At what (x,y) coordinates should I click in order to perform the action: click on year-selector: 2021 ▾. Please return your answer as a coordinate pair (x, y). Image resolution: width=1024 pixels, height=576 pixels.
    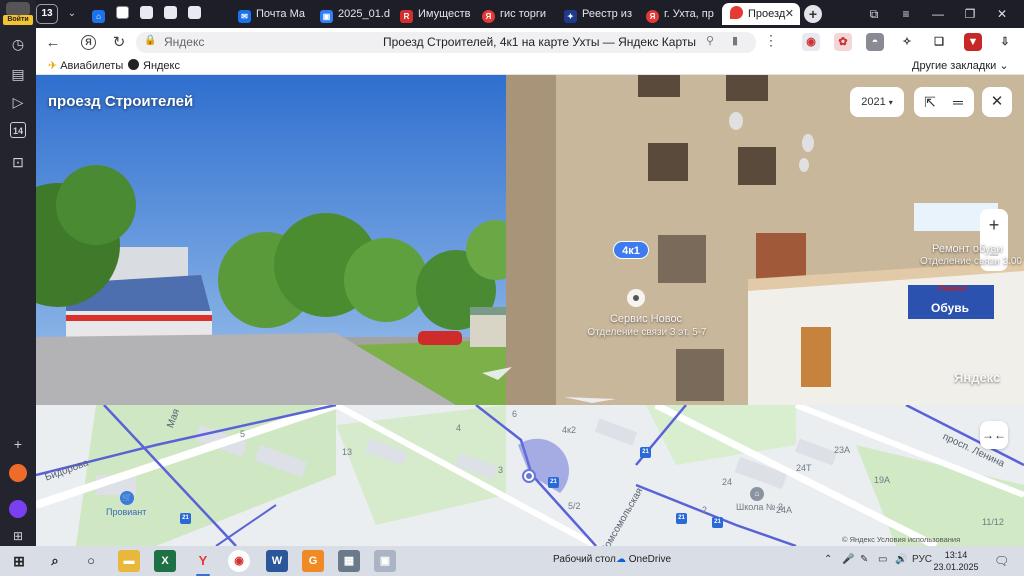
    Looking at the image, I should click on (877, 102).